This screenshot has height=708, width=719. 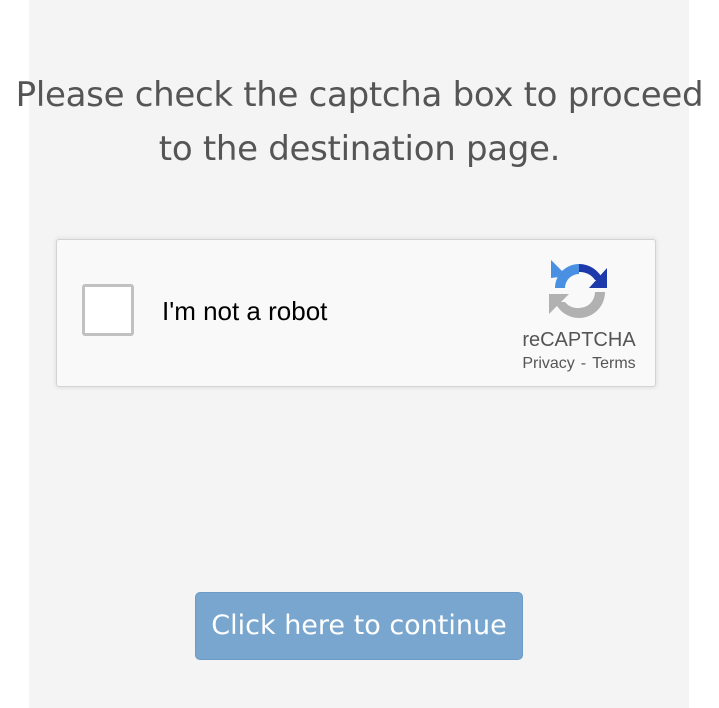 What do you see at coordinates (359, 95) in the screenshot?
I see `instruction-heading-line-1: Please check the captcha box to proceed` at bounding box center [359, 95].